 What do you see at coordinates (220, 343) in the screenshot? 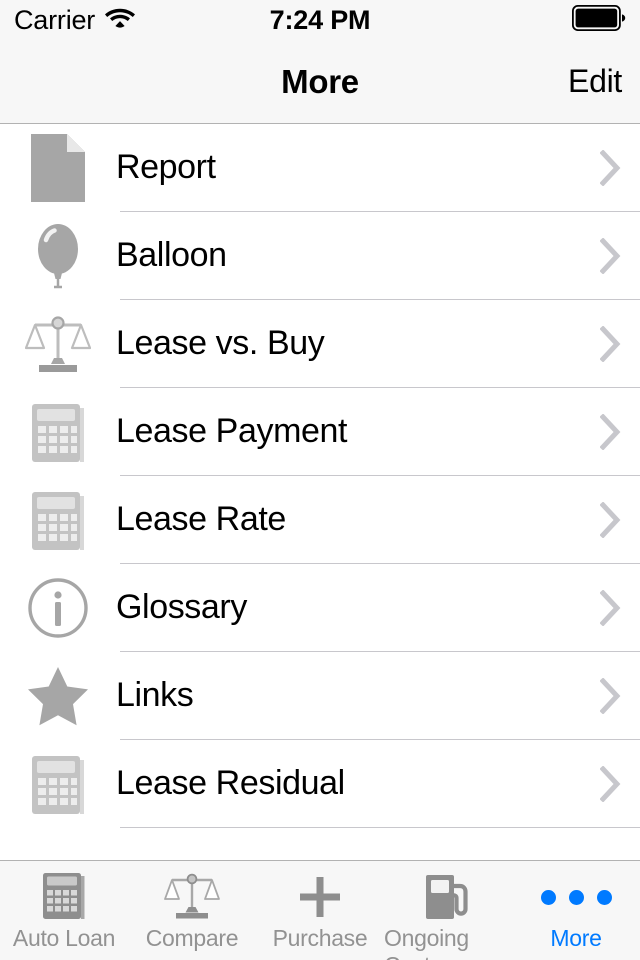
I see `list-item-label: Lease vs. Buy` at bounding box center [220, 343].